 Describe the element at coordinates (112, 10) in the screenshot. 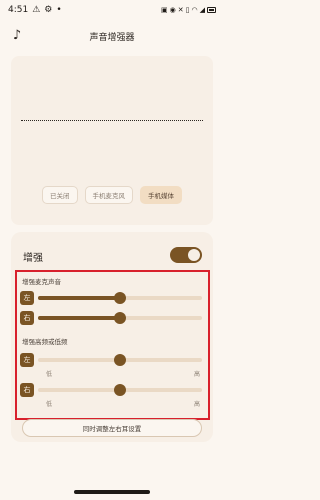

I see `status-bar: 4:51 ⚠ ⚙ • ▣ ◉ ✕ ▯ ◠ ◢` at that location.